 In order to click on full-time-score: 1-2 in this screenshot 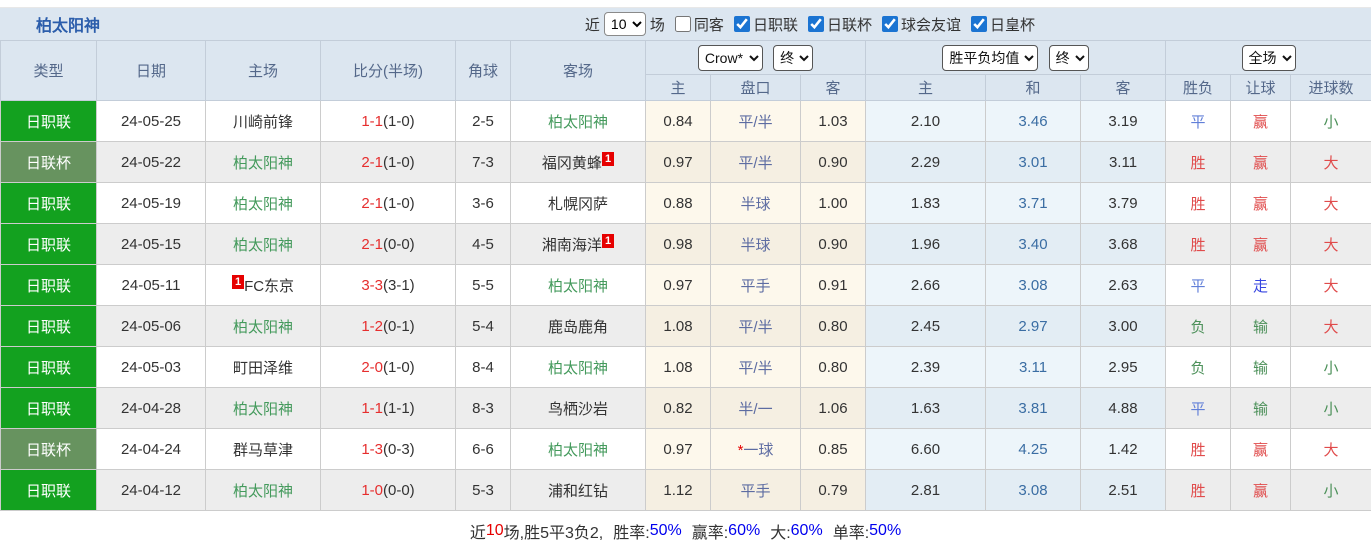, I will do `click(372, 326)`.